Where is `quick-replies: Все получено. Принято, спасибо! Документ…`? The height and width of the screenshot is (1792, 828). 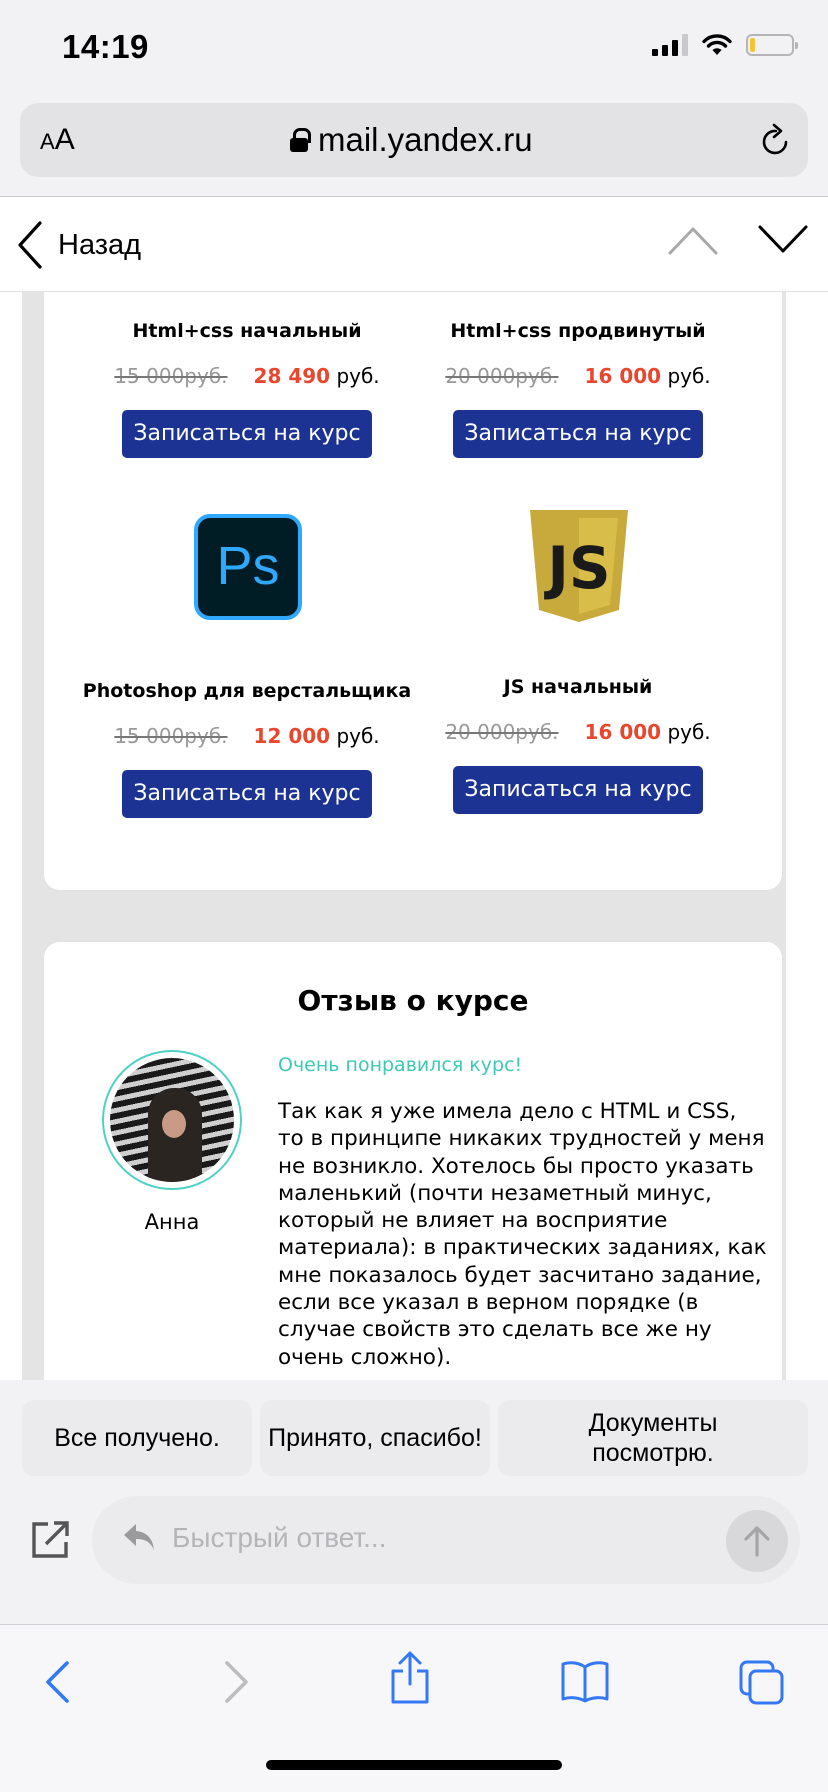
quick-replies: Все получено. Принято, спасибо! Документ… is located at coordinates (415, 1438).